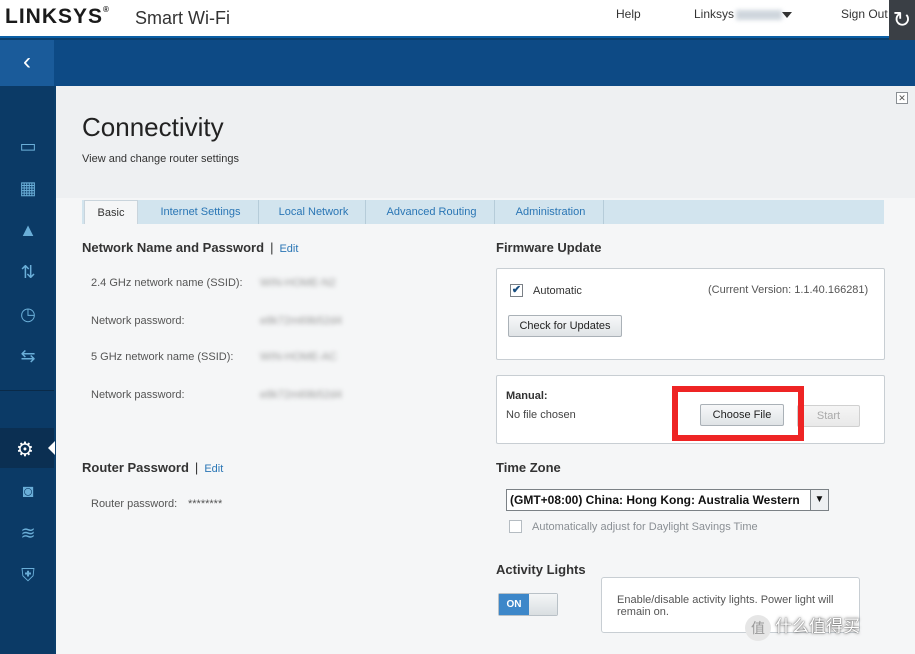 The width and height of the screenshot is (915, 654). Describe the element at coordinates (714, 14) in the screenshot. I see `user-name: Linksys` at that location.